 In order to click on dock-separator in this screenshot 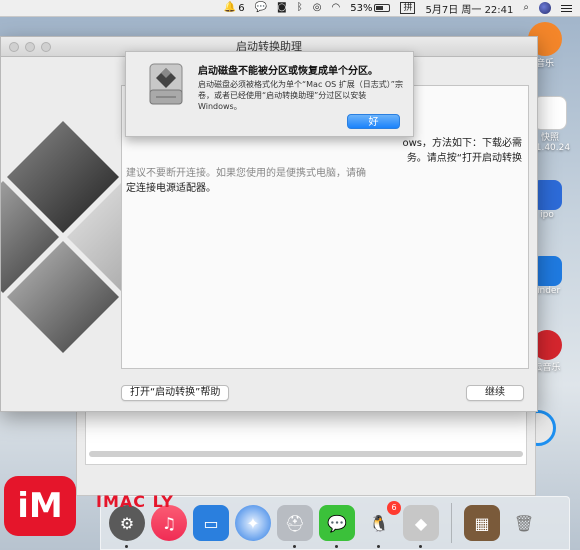, I will do `click(451, 523)`.